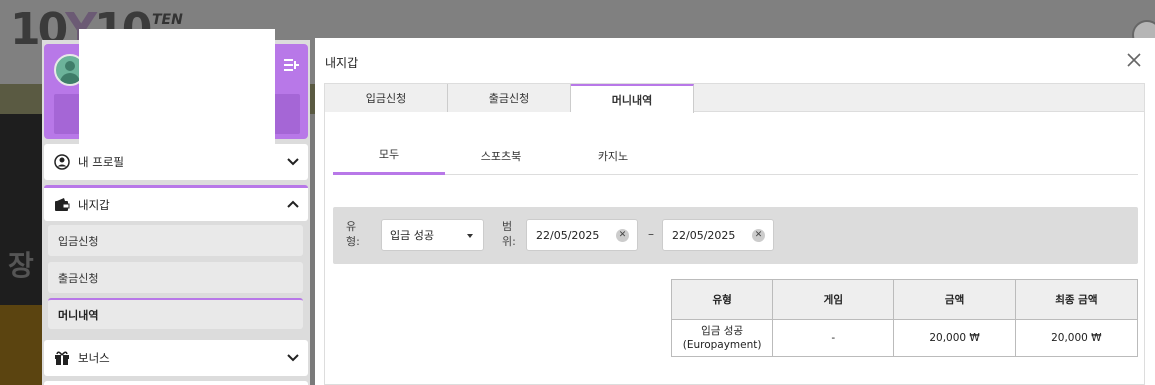 The image size is (1155, 385). What do you see at coordinates (94, 358) in the screenshot?
I see `sidebar-item-label: 보너스` at bounding box center [94, 358].